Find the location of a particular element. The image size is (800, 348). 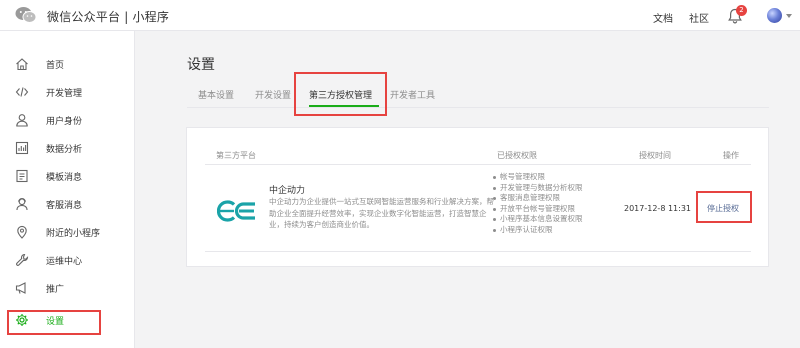

sidebar-item-label: 数据分析 is located at coordinates (64, 150).